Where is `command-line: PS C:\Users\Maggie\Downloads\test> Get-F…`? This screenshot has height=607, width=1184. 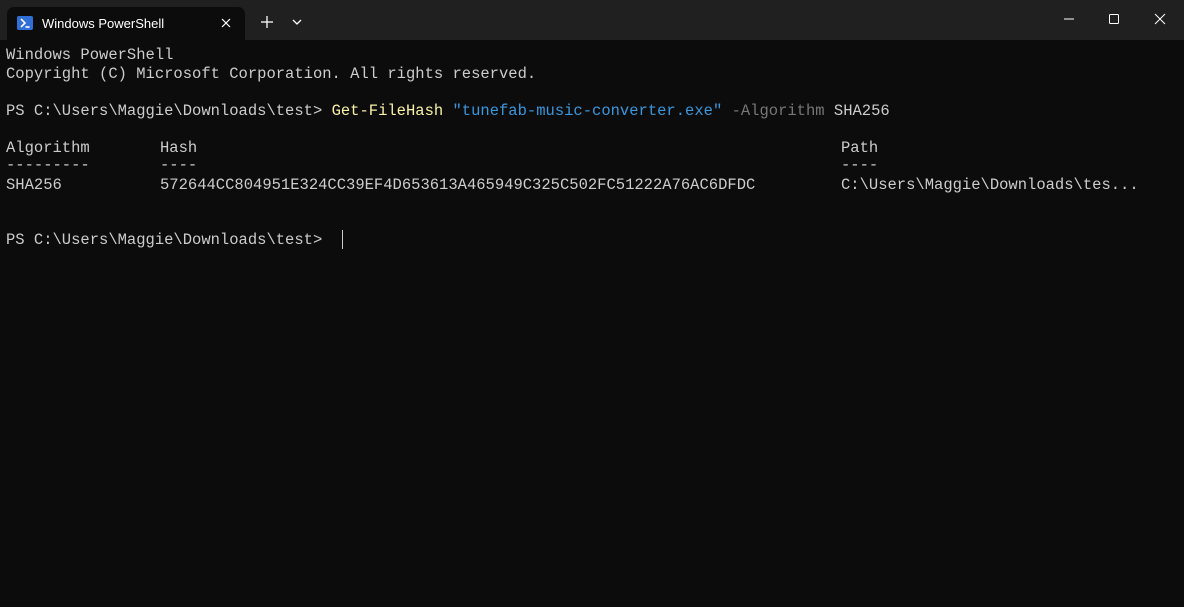
command-line: PS C:\Users\Maggie\Downloads\test> Get-F… is located at coordinates (448, 111).